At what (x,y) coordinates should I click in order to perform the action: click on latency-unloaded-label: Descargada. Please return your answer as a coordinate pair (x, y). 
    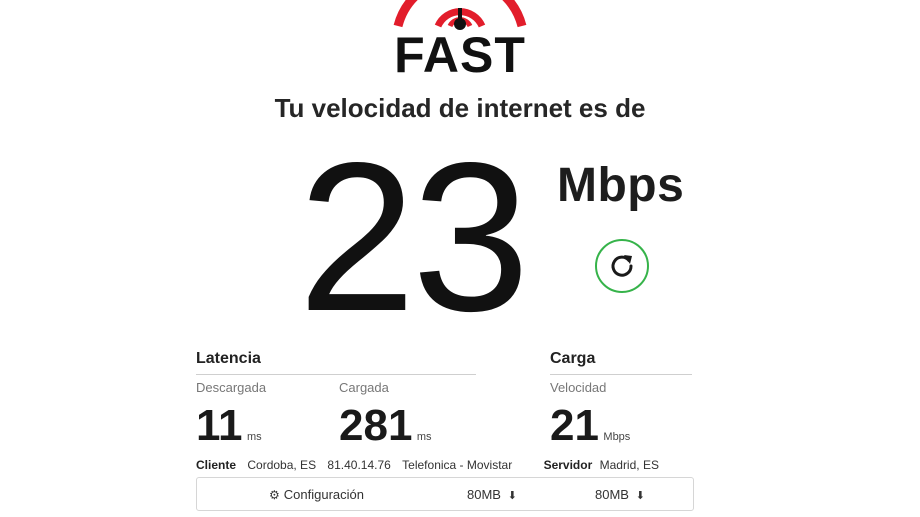
    Looking at the image, I should click on (231, 387).